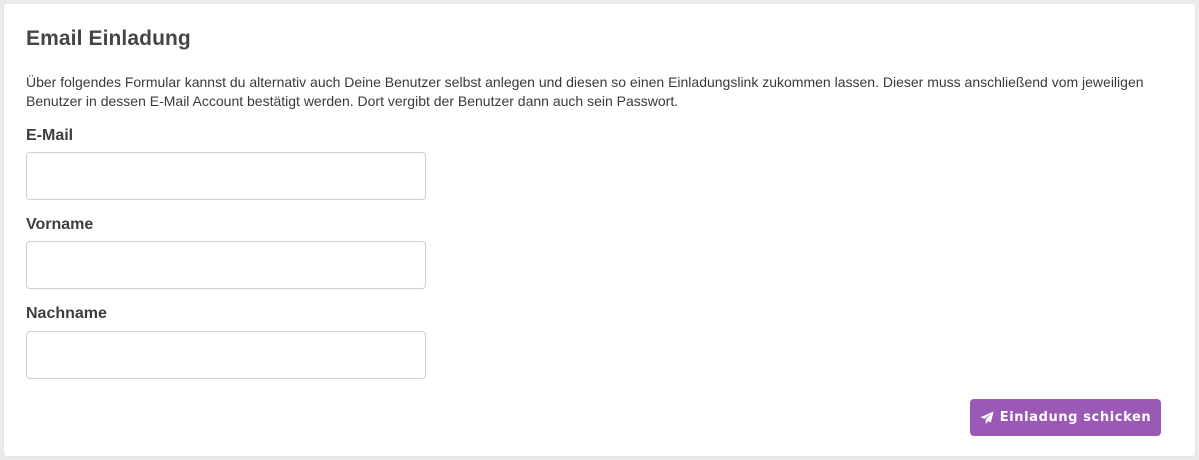 The width and height of the screenshot is (1199, 460). What do you see at coordinates (987, 418) in the screenshot?
I see `paper-plane-icon` at bounding box center [987, 418].